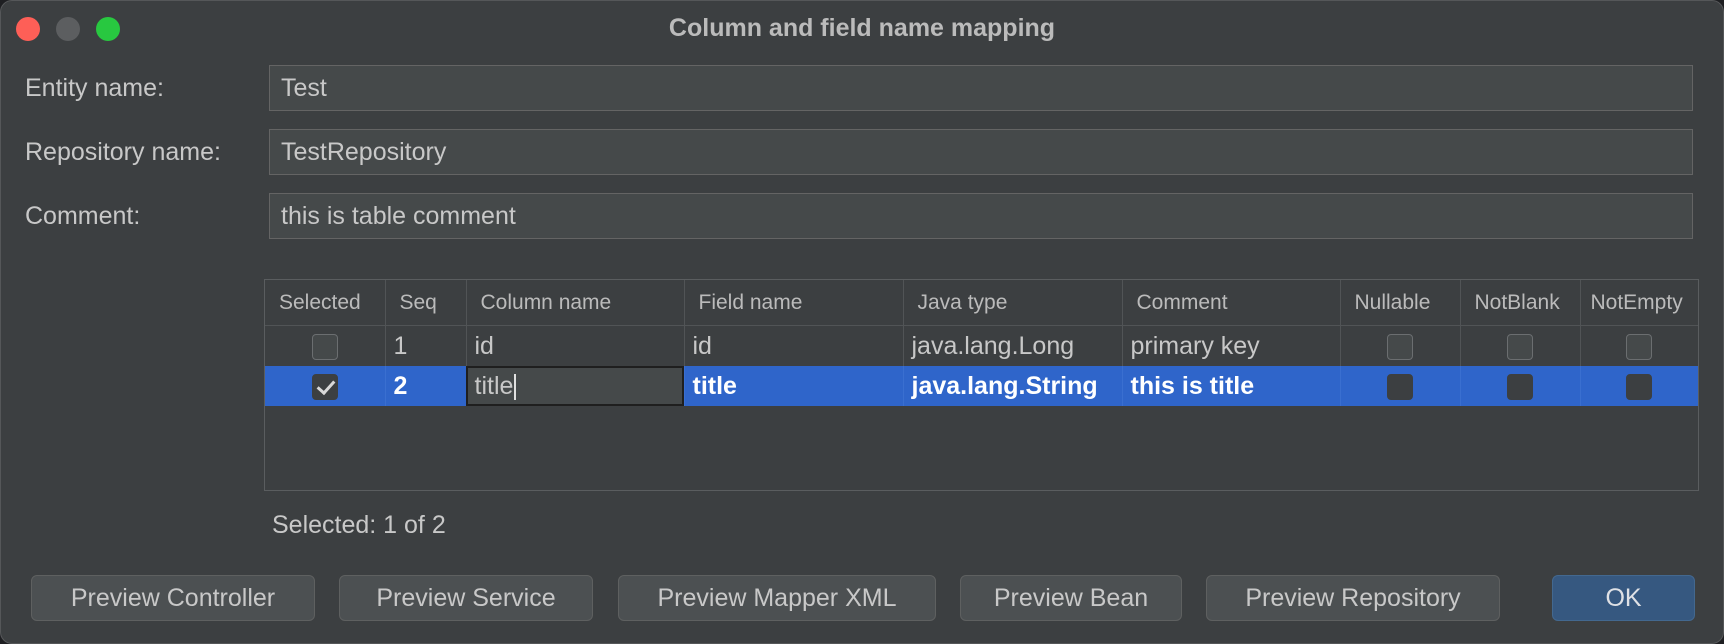  I want to click on comment-cell: primary key, so click(1231, 345).